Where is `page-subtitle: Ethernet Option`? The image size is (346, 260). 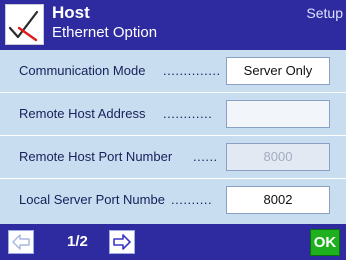 page-subtitle: Ethernet Option is located at coordinates (105, 32).